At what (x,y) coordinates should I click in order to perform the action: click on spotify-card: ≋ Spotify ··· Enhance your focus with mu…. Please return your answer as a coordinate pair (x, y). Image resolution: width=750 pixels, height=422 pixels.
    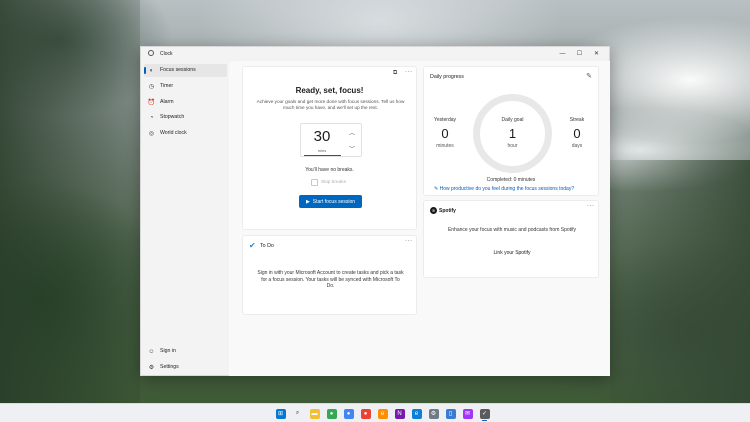
    Looking at the image, I should click on (511, 239).